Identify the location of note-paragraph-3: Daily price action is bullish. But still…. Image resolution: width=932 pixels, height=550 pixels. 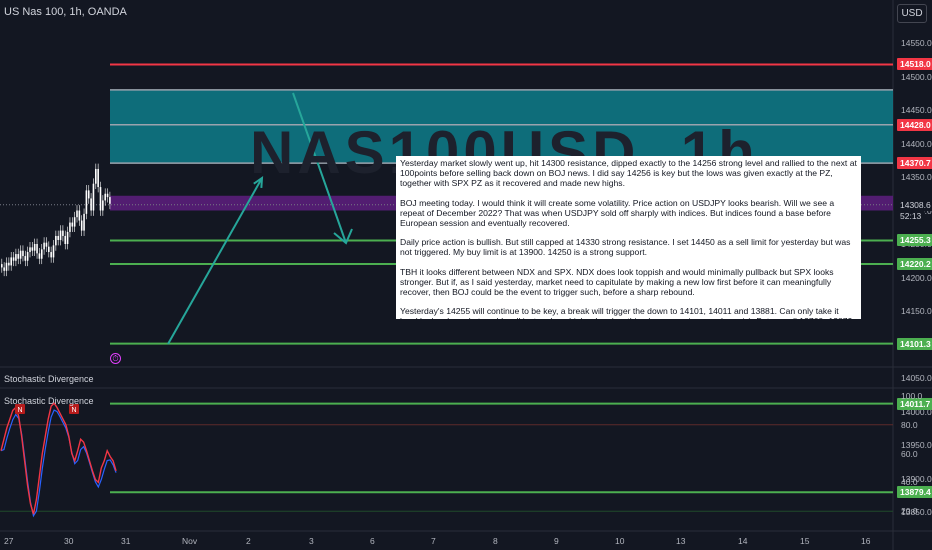
(625, 247).